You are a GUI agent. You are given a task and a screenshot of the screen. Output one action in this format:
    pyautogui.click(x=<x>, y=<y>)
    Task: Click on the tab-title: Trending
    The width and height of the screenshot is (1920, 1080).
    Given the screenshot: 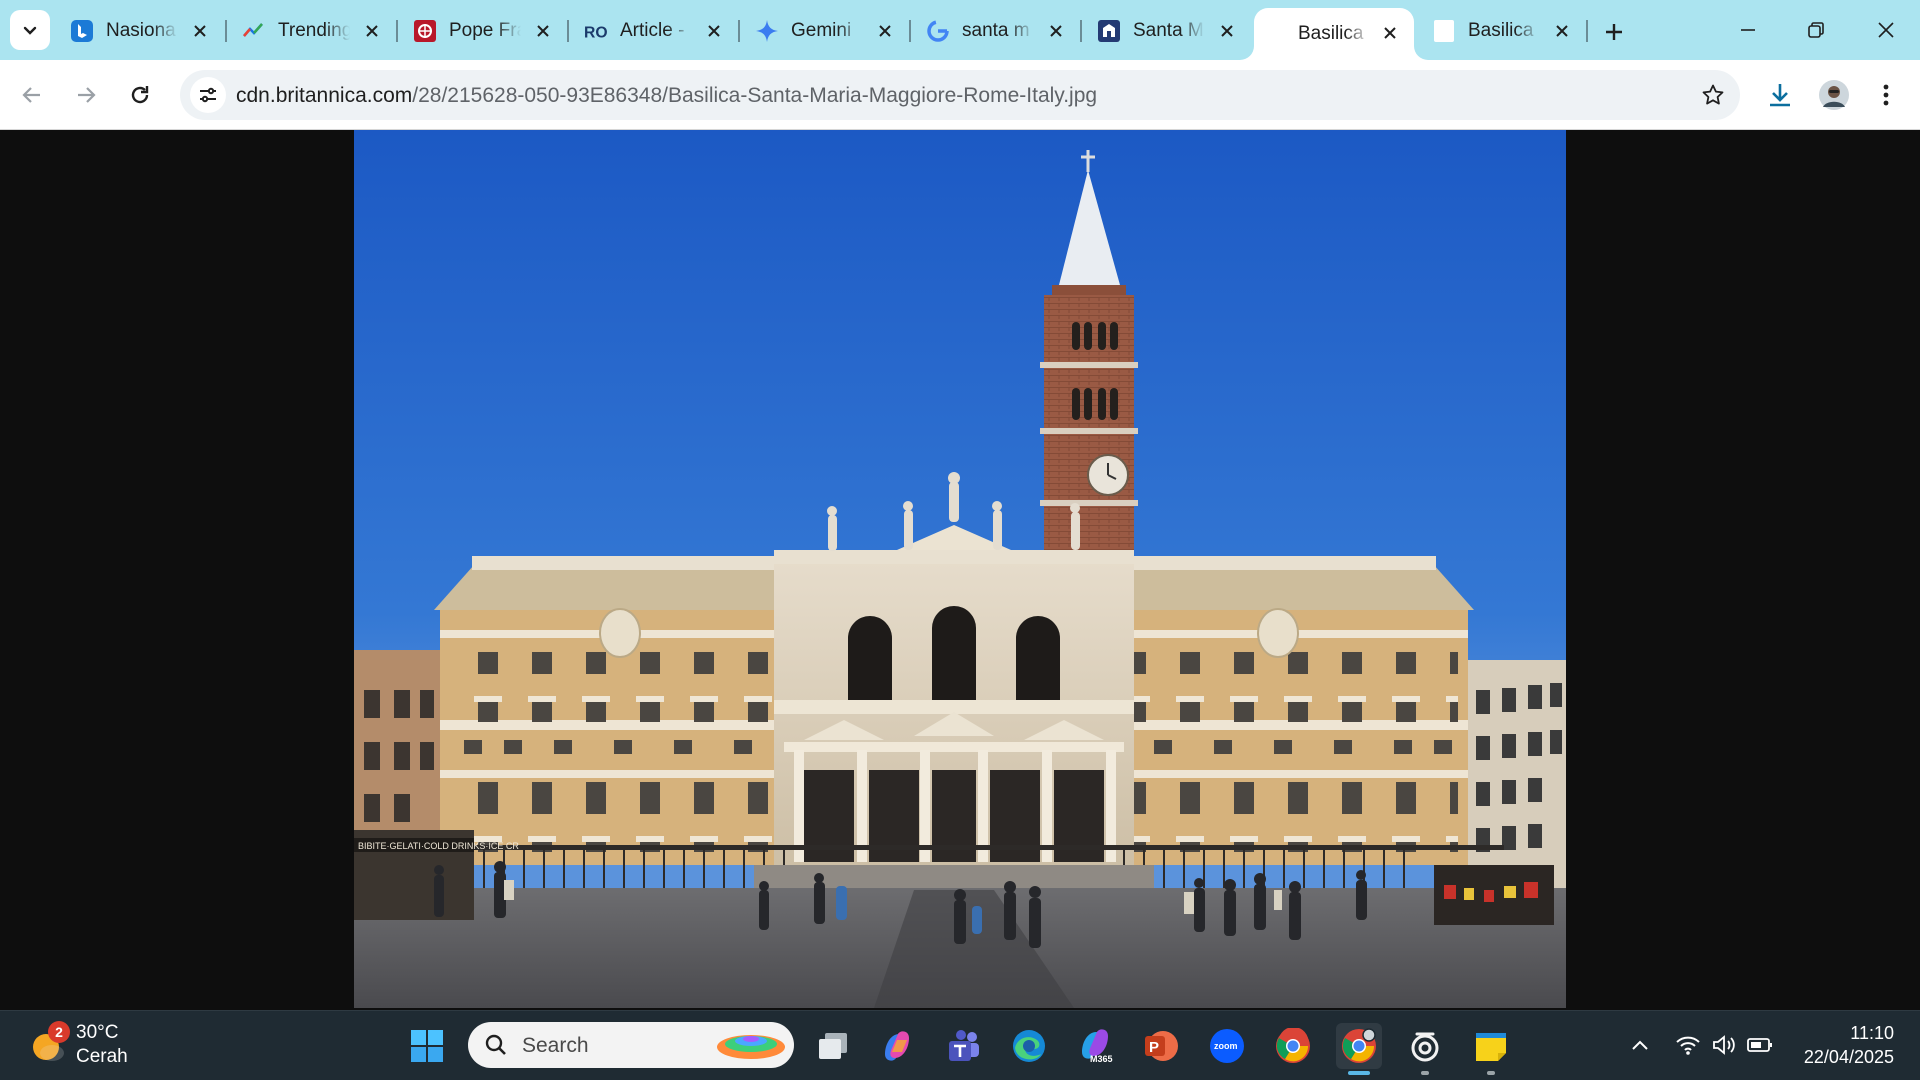 What is the action you would take?
    pyautogui.click(x=314, y=30)
    